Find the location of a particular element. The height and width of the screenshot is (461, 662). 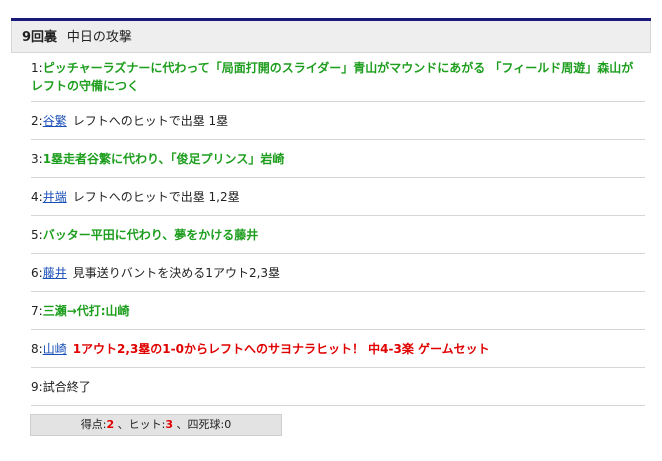

player-link: 井端 is located at coordinates (55, 197).